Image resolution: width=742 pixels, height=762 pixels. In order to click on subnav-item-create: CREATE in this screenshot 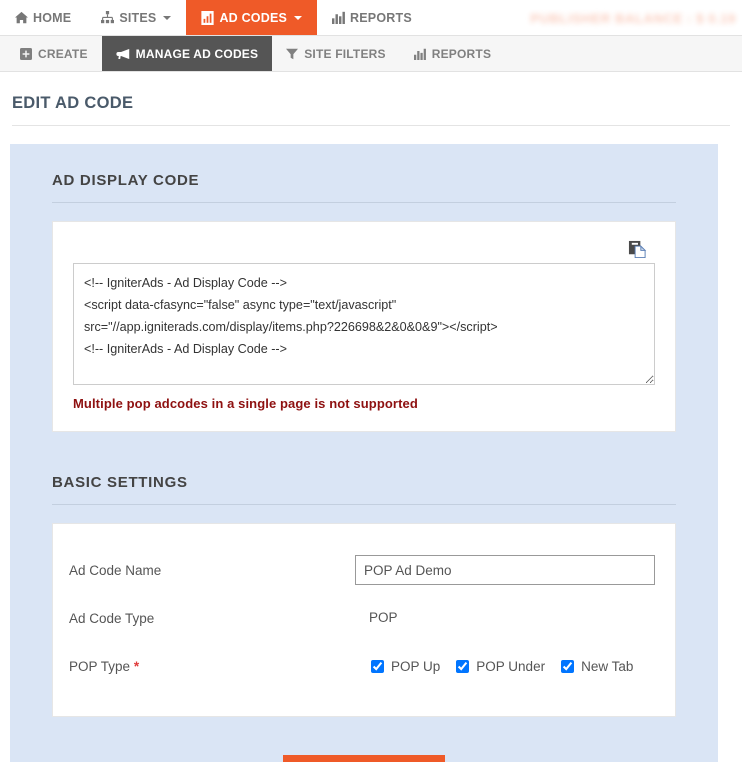, I will do `click(54, 53)`.